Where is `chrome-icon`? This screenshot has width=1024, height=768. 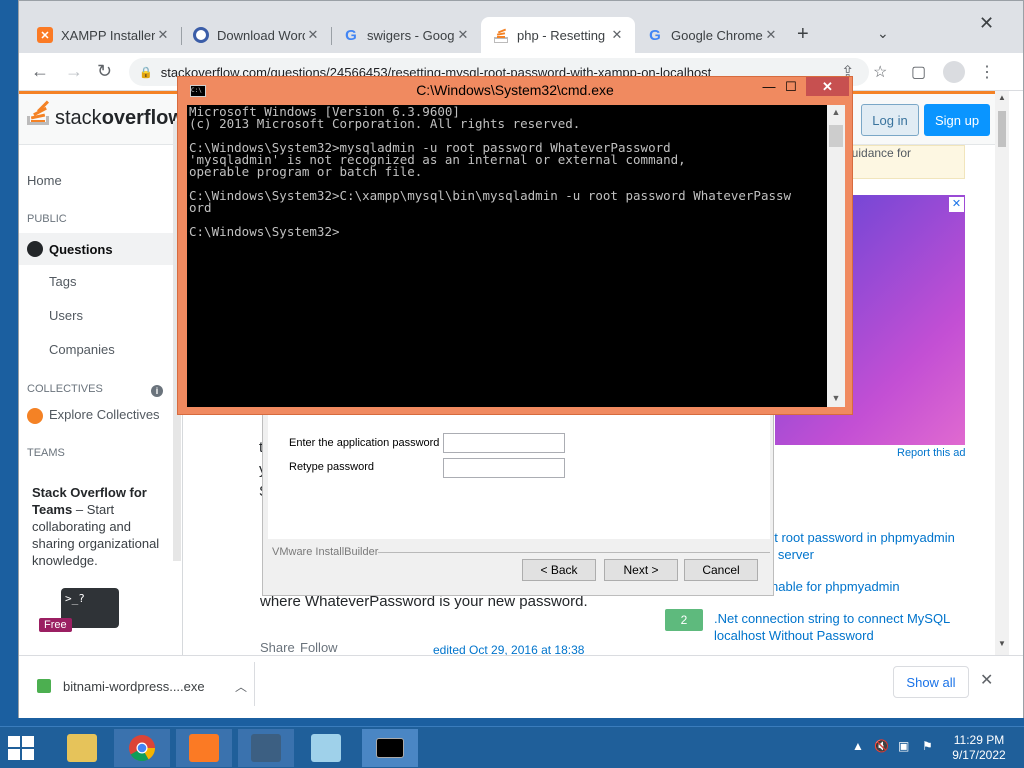
chrome-icon is located at coordinates (142, 748).